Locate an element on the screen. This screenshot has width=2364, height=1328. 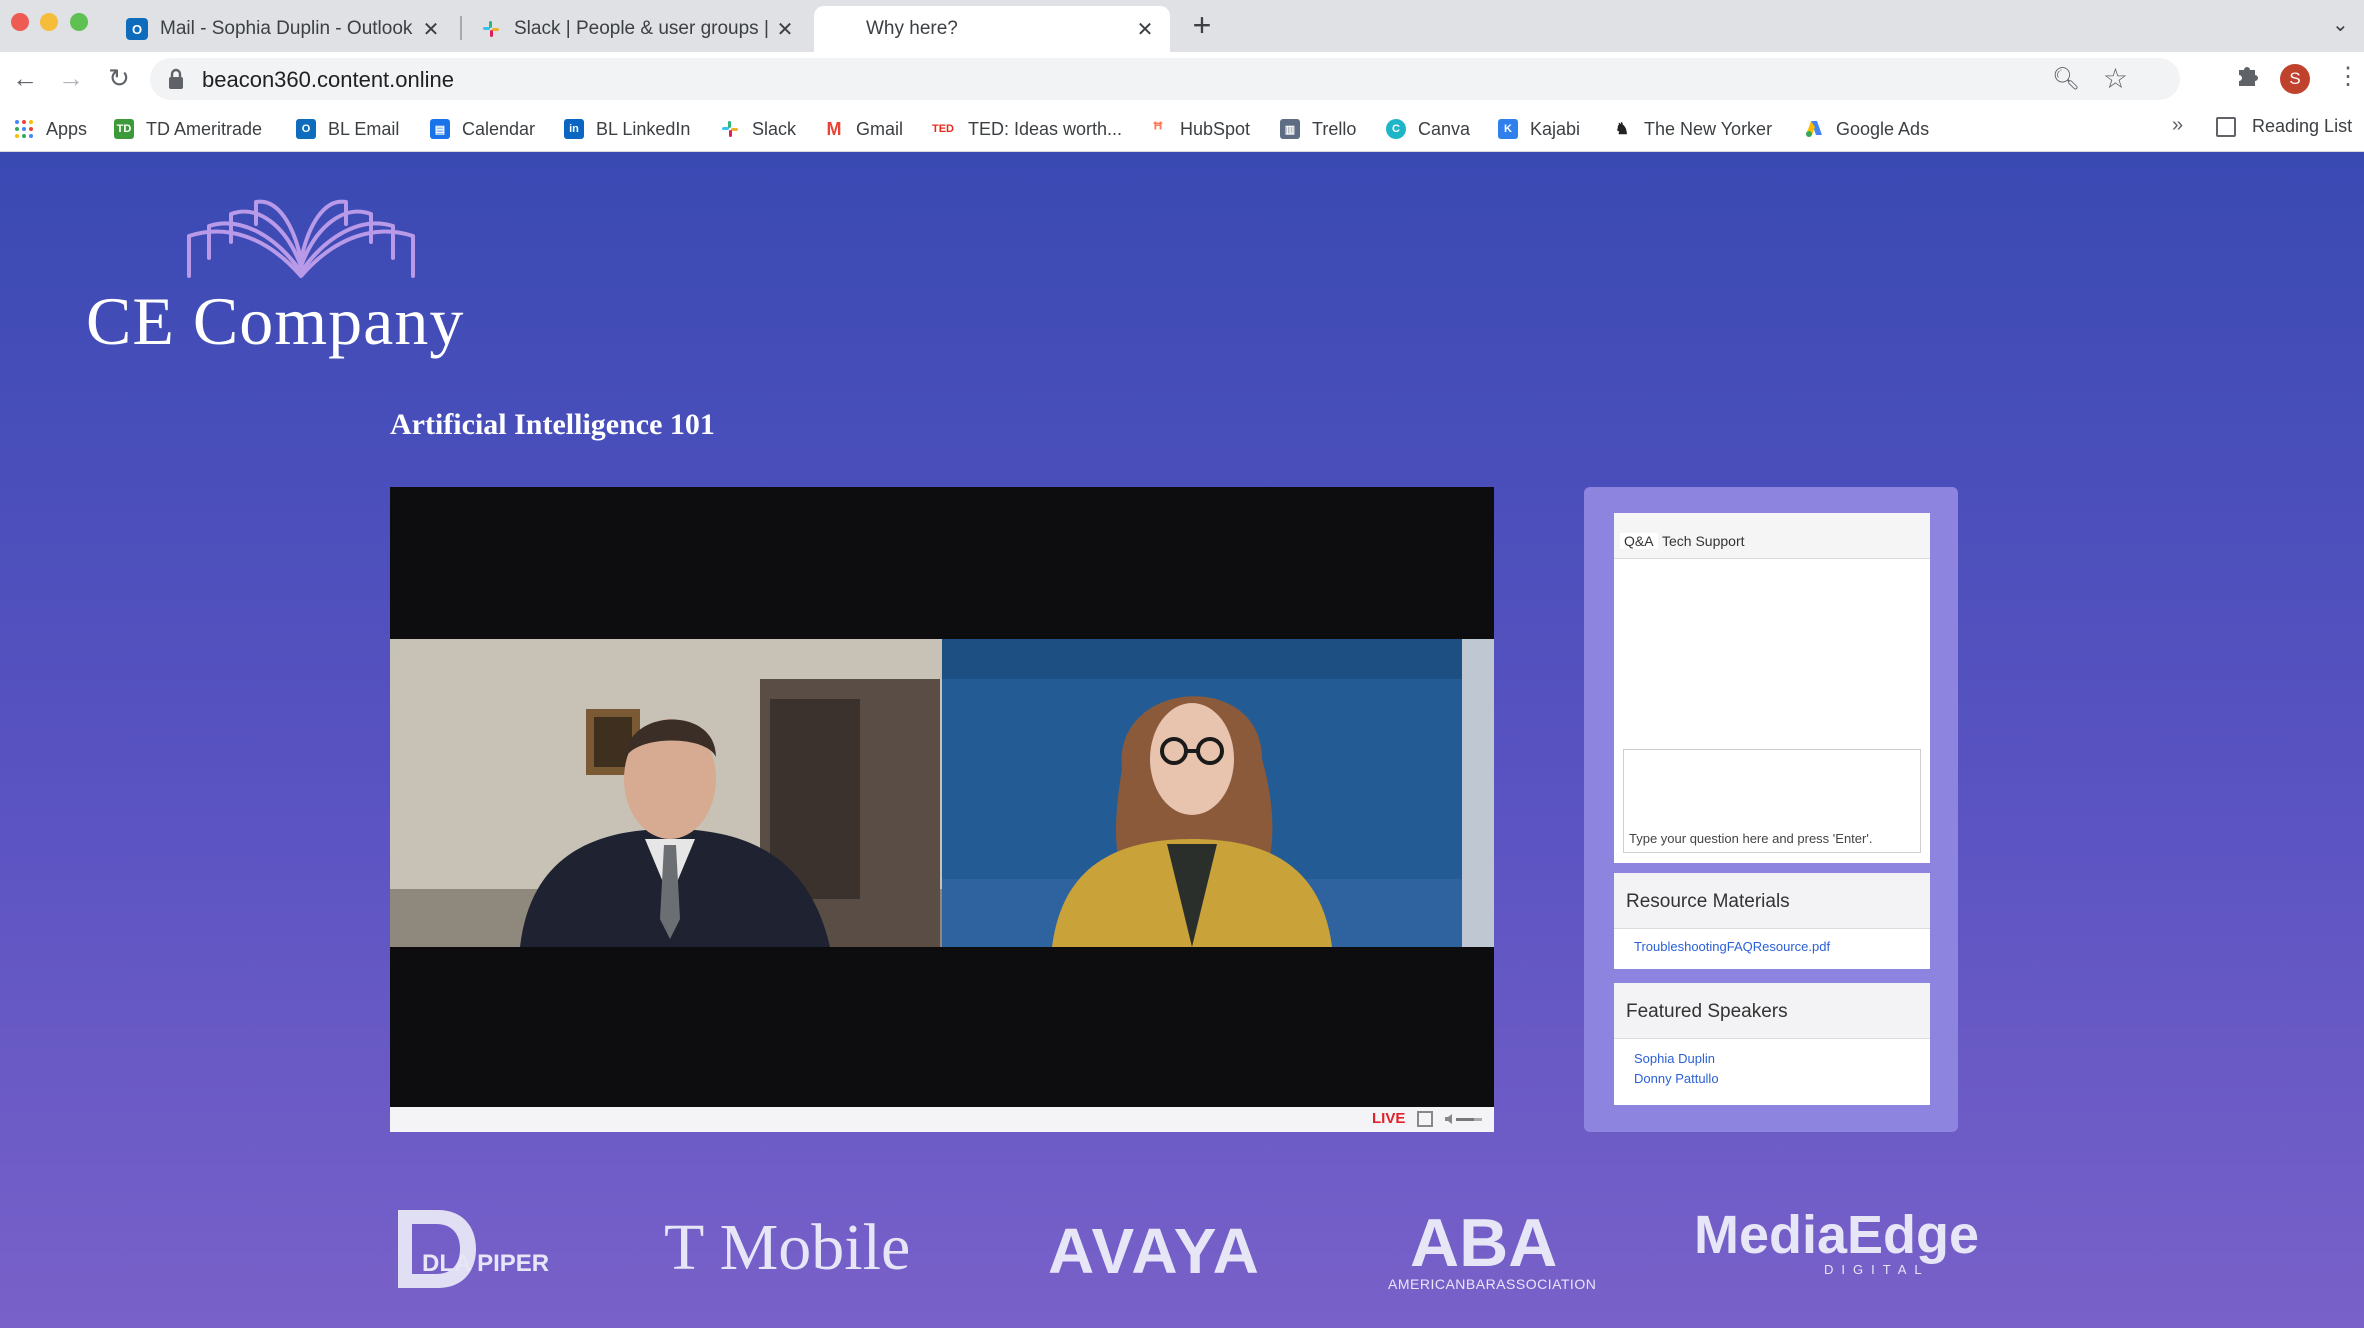
bookmark-slack: Slack is located at coordinates (758, 129).